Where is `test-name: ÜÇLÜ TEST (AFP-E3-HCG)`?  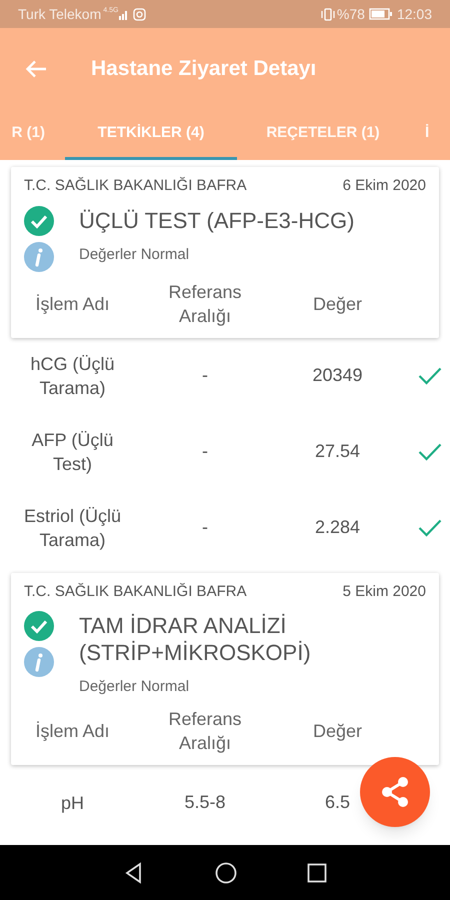
test-name: ÜÇLÜ TEST (AFP-E3-HCG) is located at coordinates (217, 220).